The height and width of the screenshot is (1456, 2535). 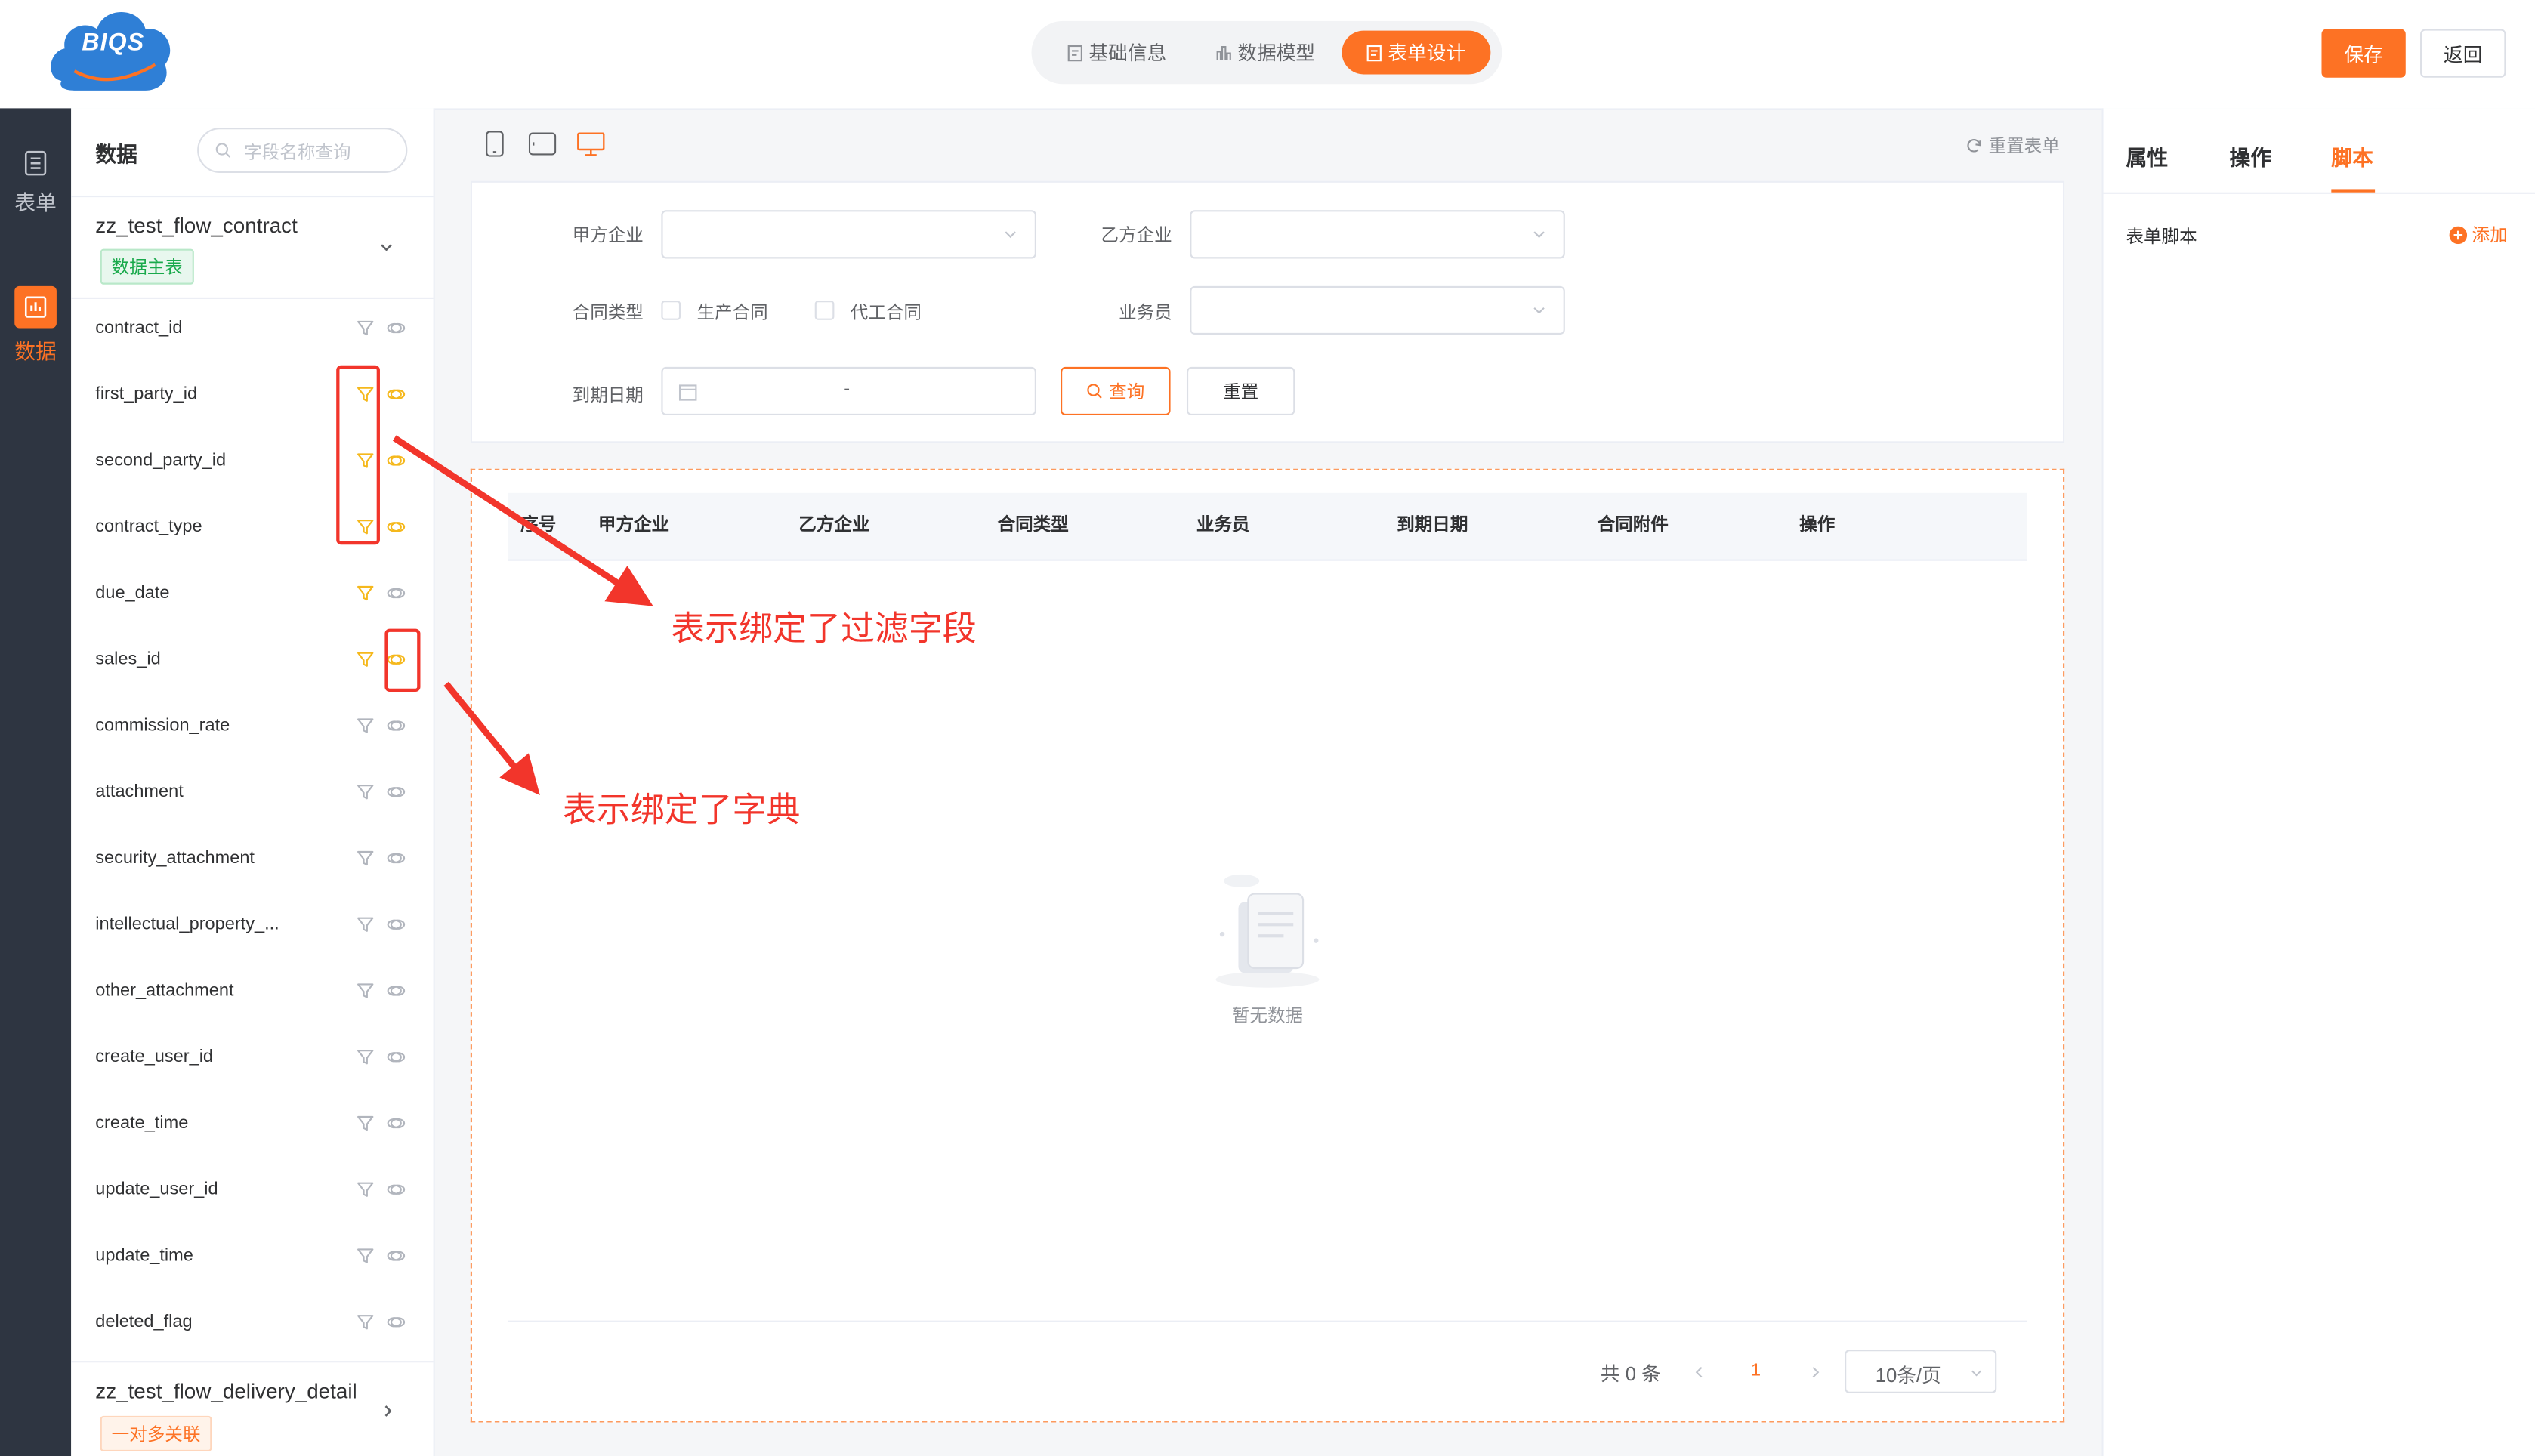 What do you see at coordinates (824, 629) in the screenshot?
I see `filter-annotation: 表示绑定了过滤字段` at bounding box center [824, 629].